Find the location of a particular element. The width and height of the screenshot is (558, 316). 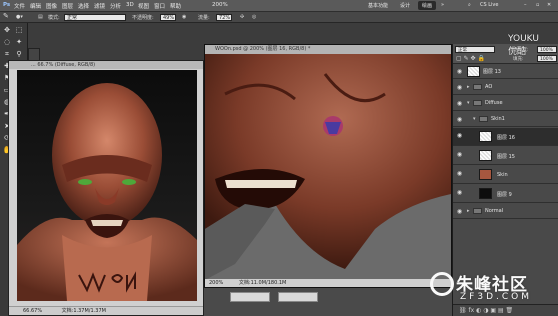

layer-name: 图层 15 is located at coordinates (506, 157).